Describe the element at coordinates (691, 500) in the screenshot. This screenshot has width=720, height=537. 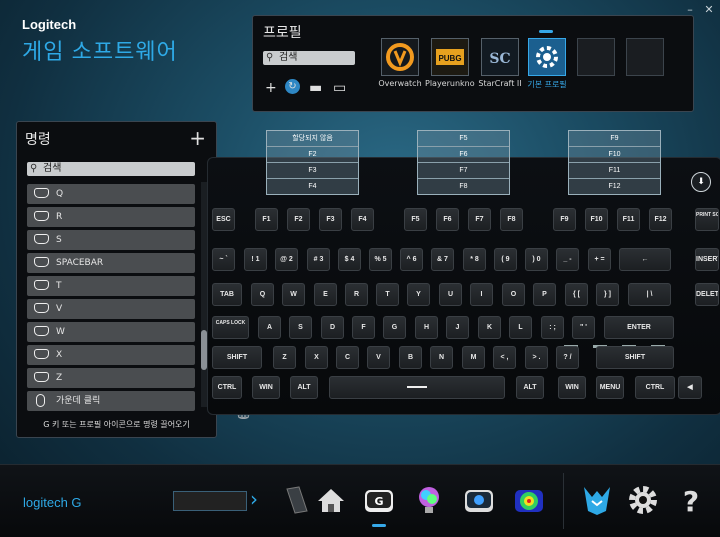
I see `help-icon: ?` at that location.